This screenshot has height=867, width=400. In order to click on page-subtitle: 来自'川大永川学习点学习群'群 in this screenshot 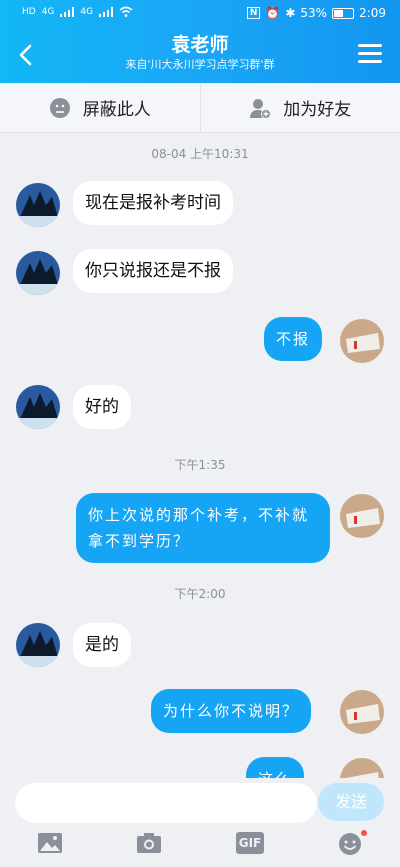, I will do `click(200, 64)`.